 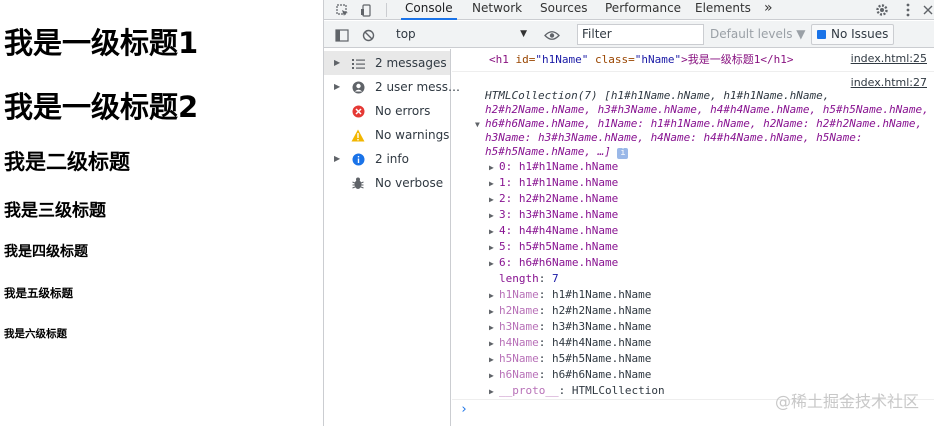 What do you see at coordinates (519, 326) in the screenshot?
I see `entry-key: h3Name` at bounding box center [519, 326].